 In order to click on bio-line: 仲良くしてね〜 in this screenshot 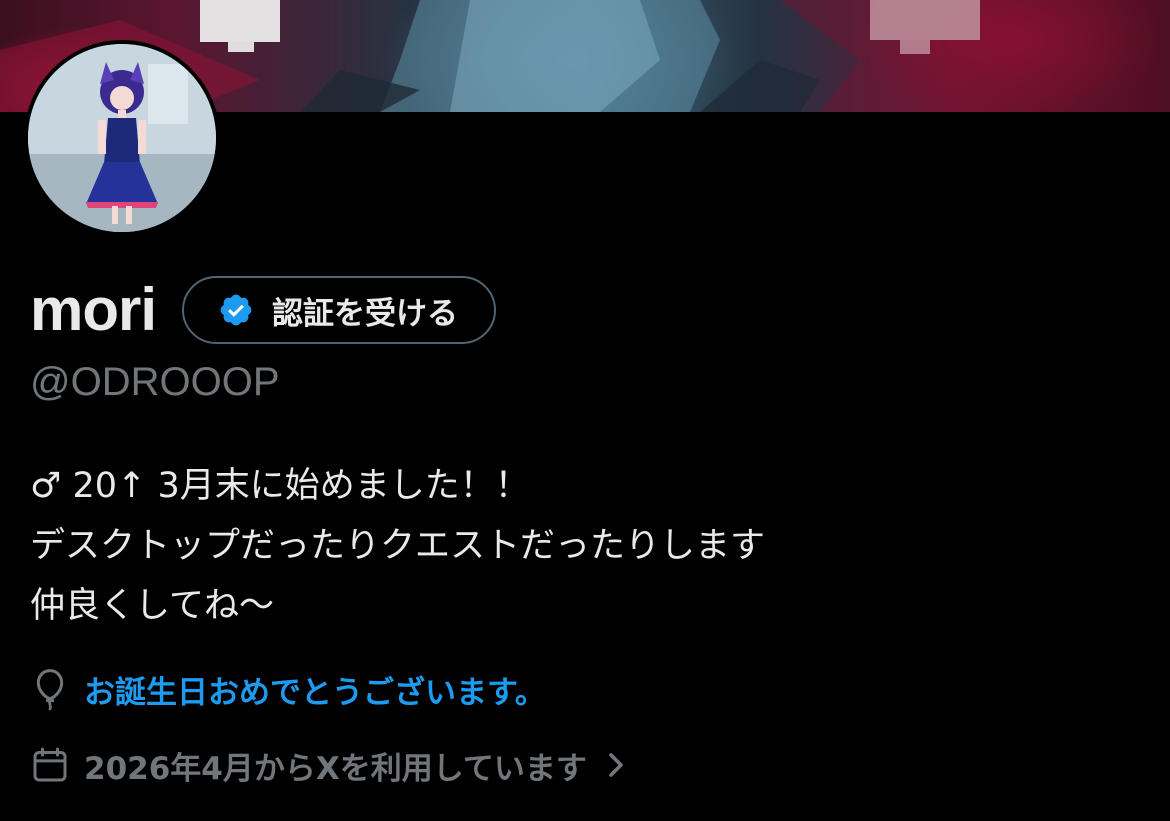, I will do `click(152, 606)`.